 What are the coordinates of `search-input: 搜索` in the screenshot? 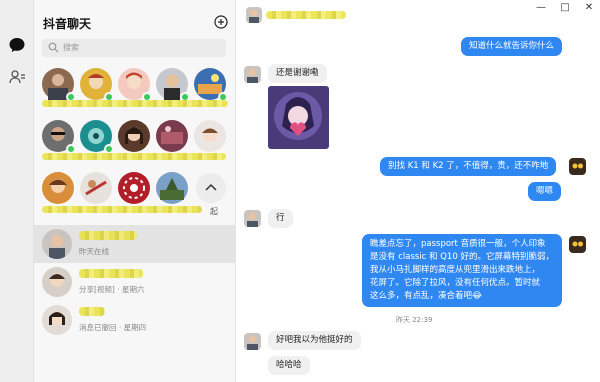 It's located at (134, 48).